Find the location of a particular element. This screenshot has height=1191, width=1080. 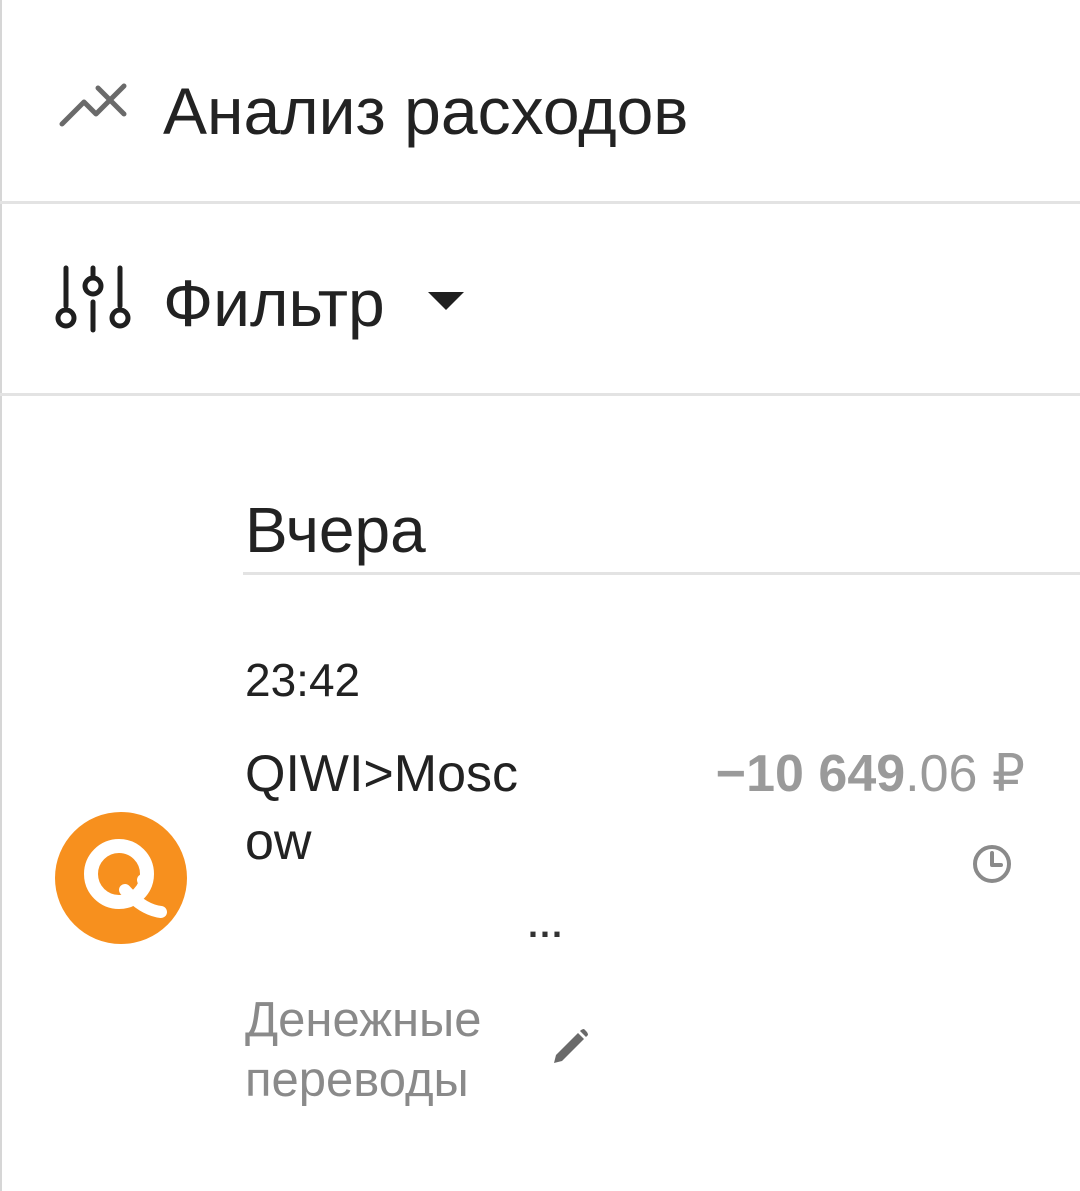

pencil-icon is located at coordinates (570, 1047).